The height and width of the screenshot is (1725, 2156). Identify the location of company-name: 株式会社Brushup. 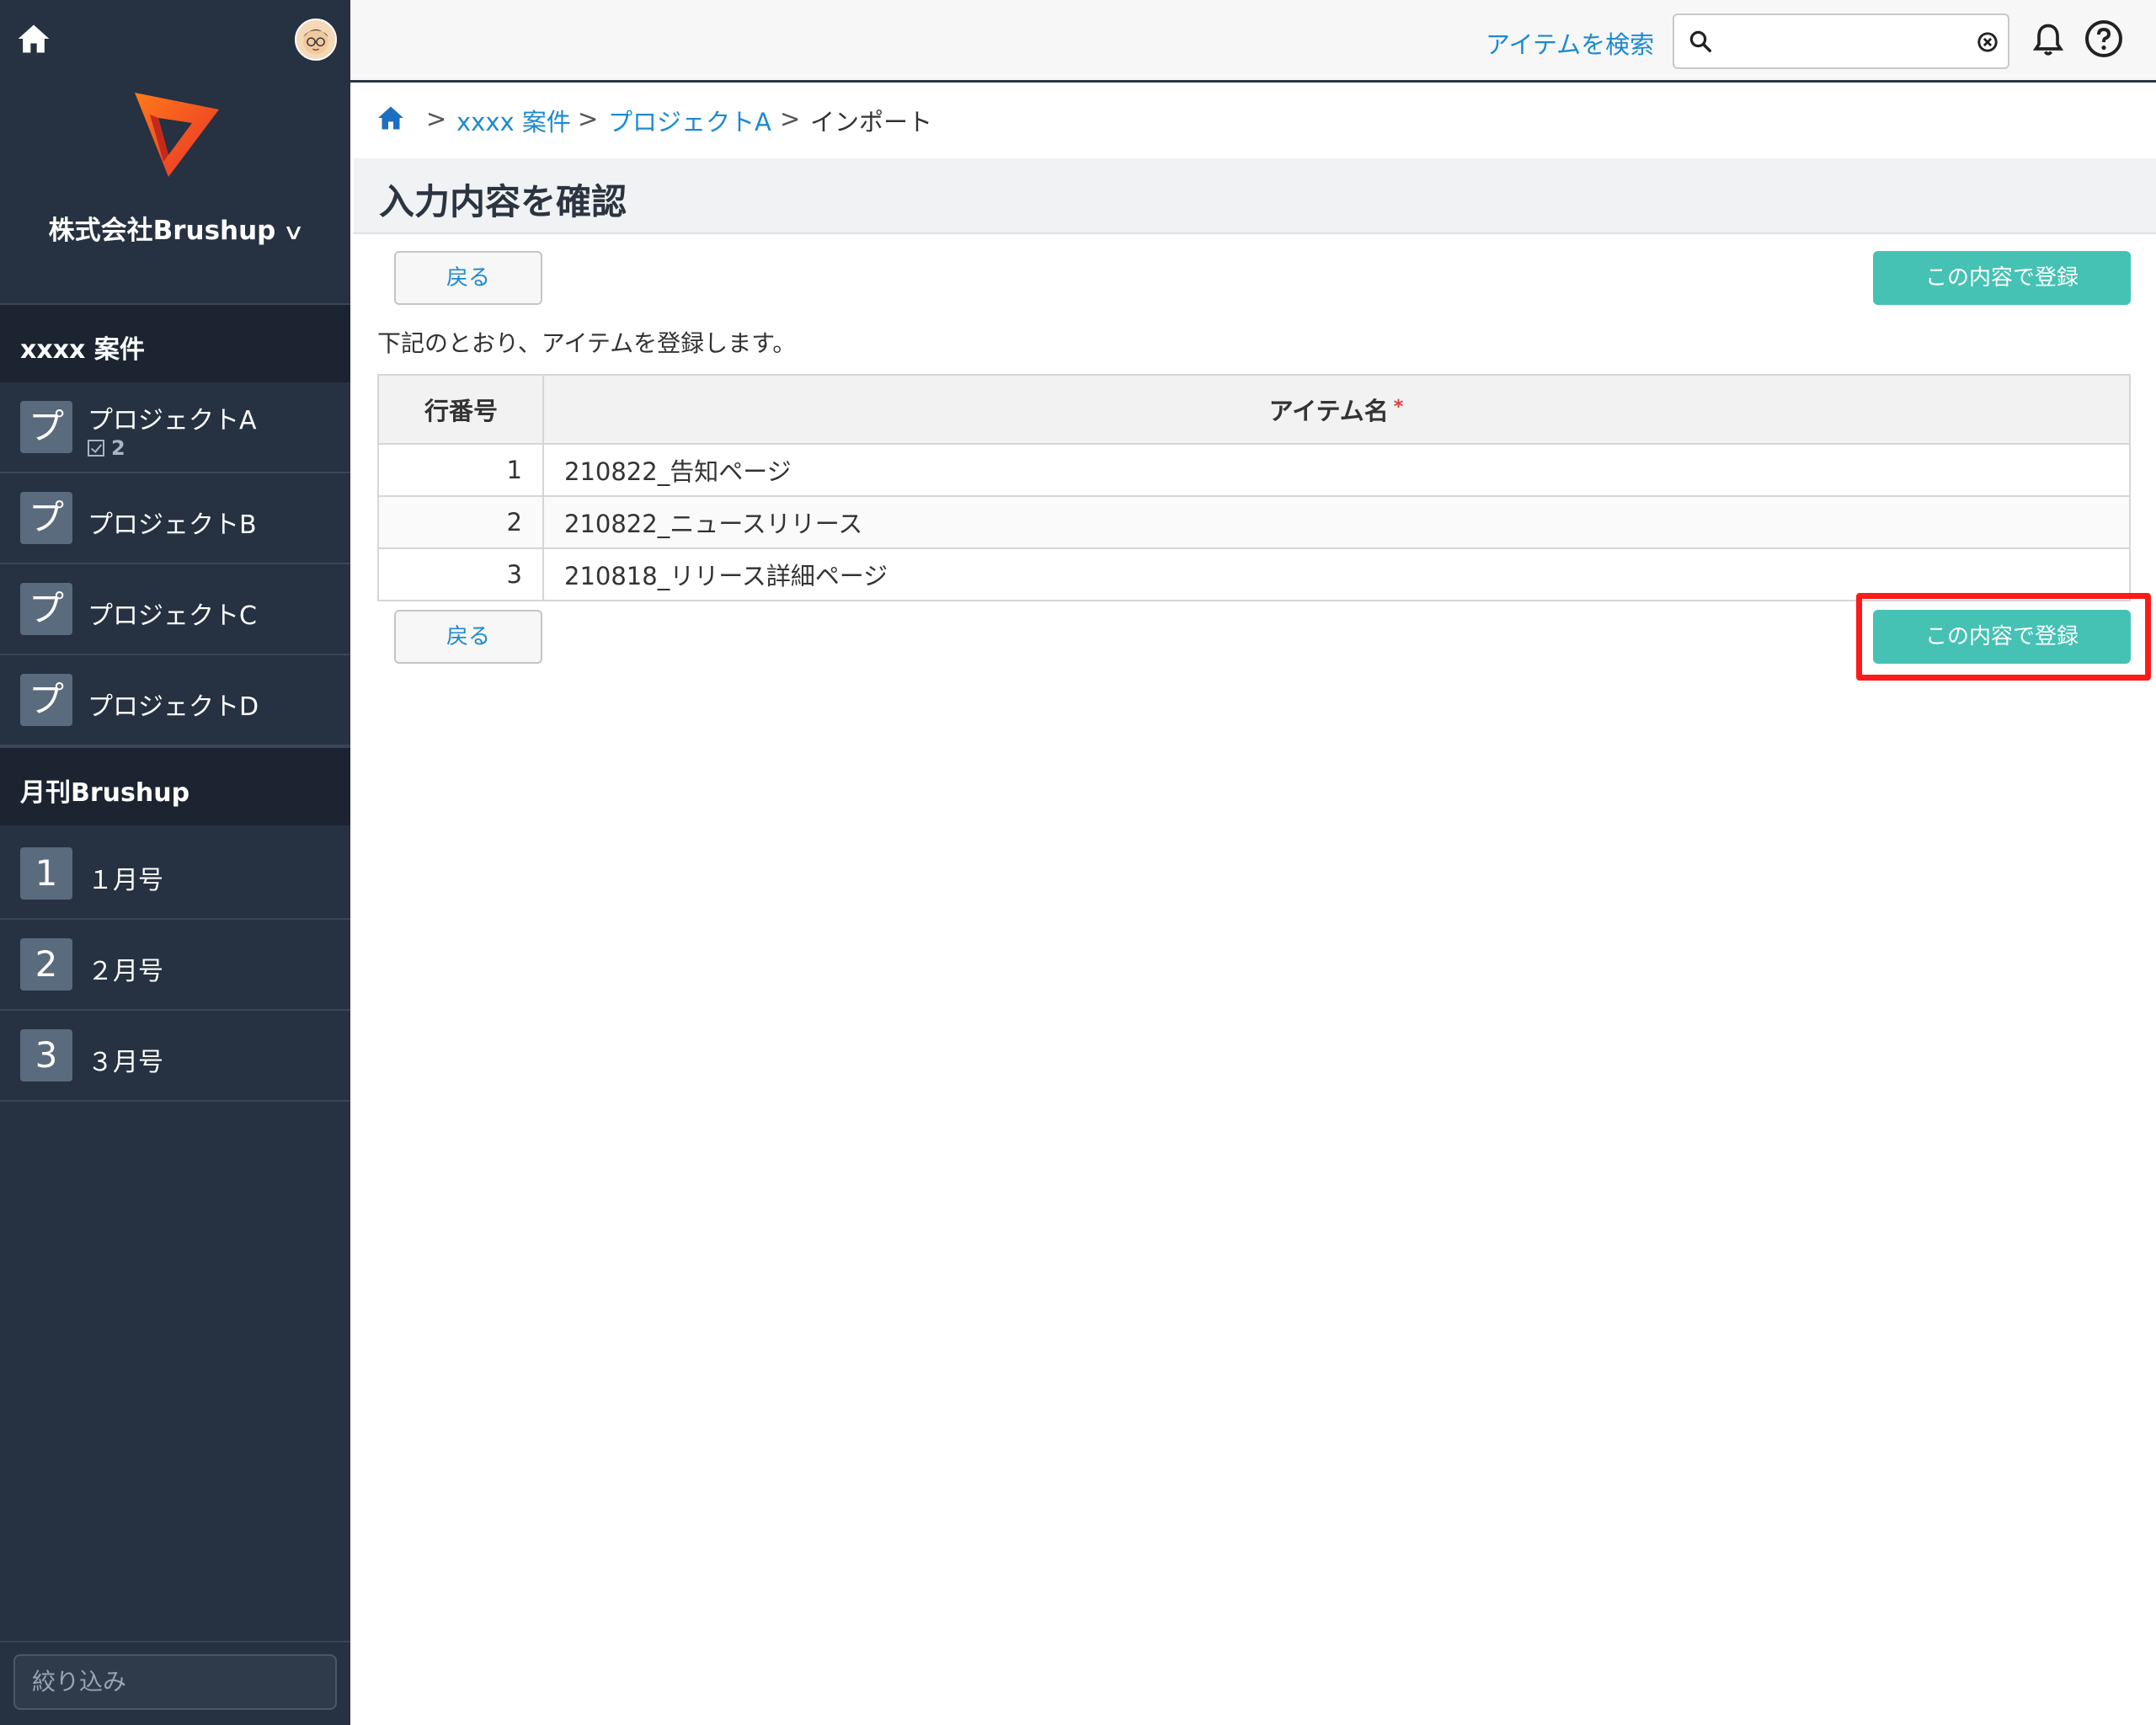
(162, 231).